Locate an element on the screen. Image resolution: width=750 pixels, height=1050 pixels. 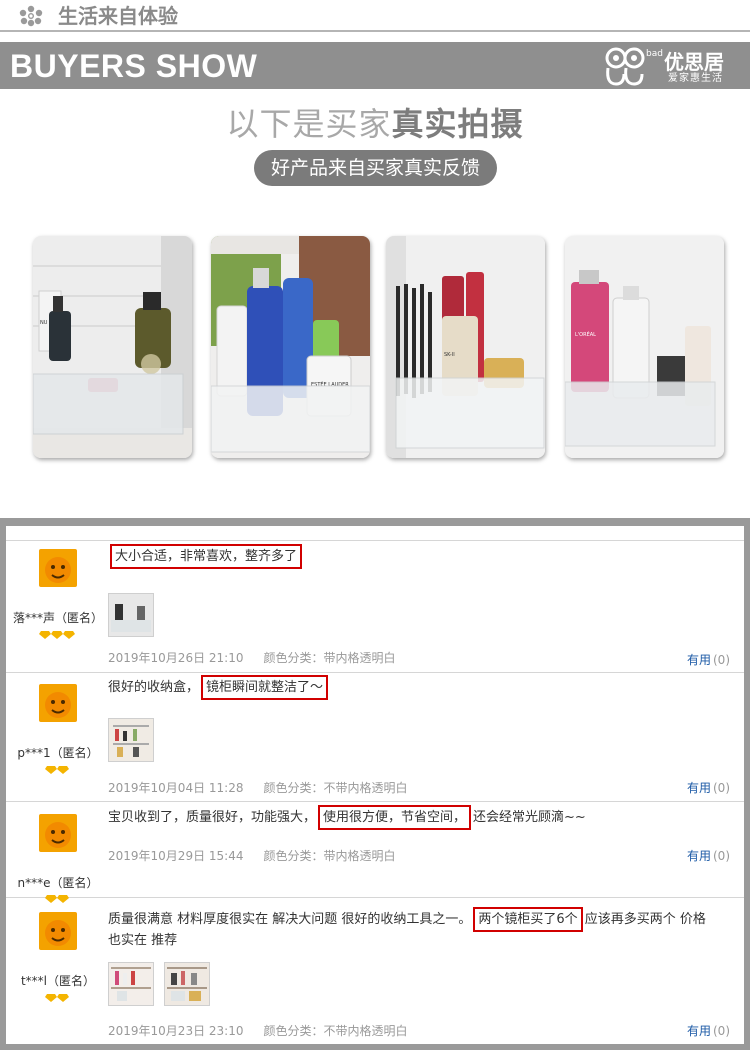
review-text-continued: 也实在 推荐 is located at coordinates (143, 940).